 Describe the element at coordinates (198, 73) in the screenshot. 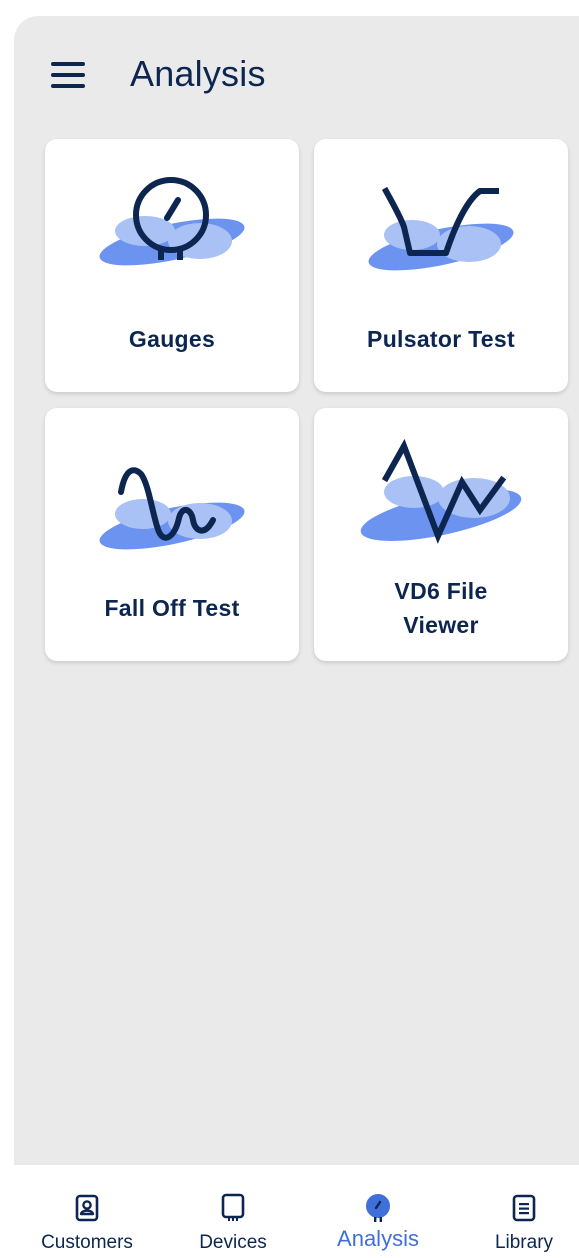

I see `page-title: Analysis` at that location.